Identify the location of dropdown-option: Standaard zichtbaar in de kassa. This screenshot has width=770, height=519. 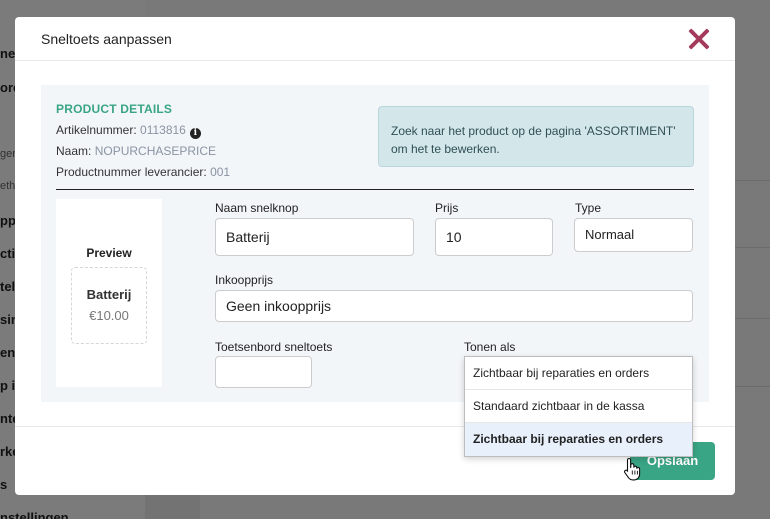
(578, 406).